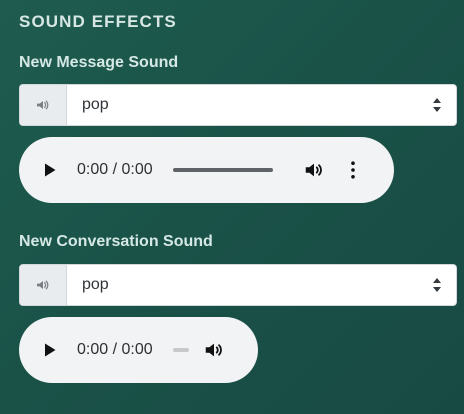  I want to click on new-message-audio-player: 0:00 / 0:00, so click(206, 170).